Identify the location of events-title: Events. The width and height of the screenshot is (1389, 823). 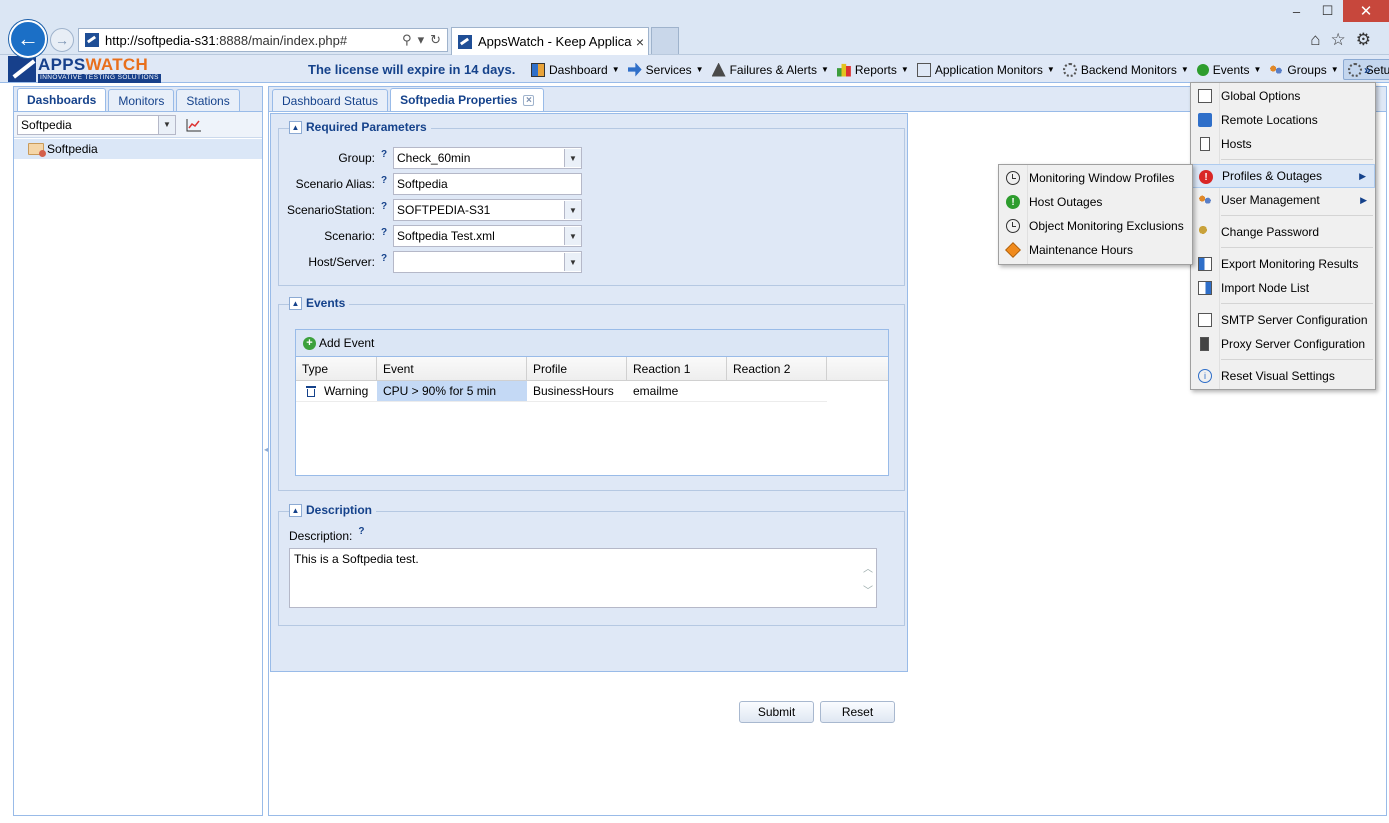
(326, 303).